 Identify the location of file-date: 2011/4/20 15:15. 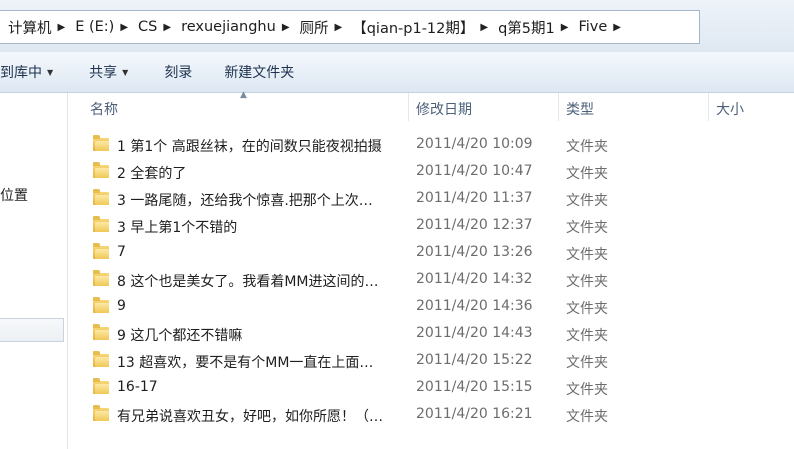
(474, 387).